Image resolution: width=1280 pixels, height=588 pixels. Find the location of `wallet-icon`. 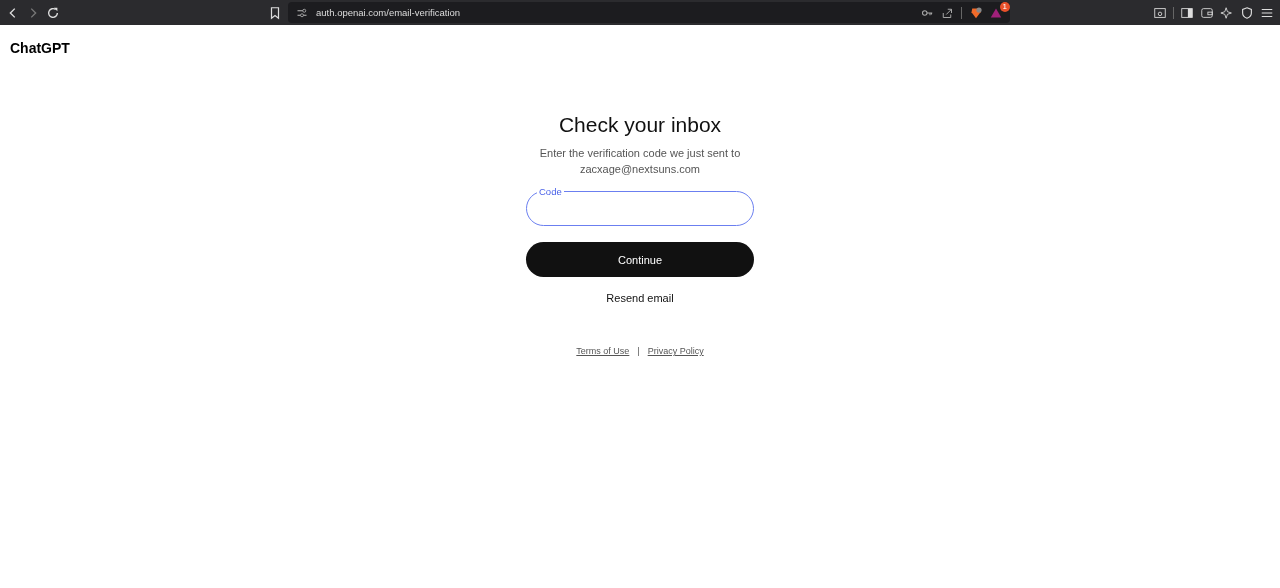

wallet-icon is located at coordinates (1207, 12).